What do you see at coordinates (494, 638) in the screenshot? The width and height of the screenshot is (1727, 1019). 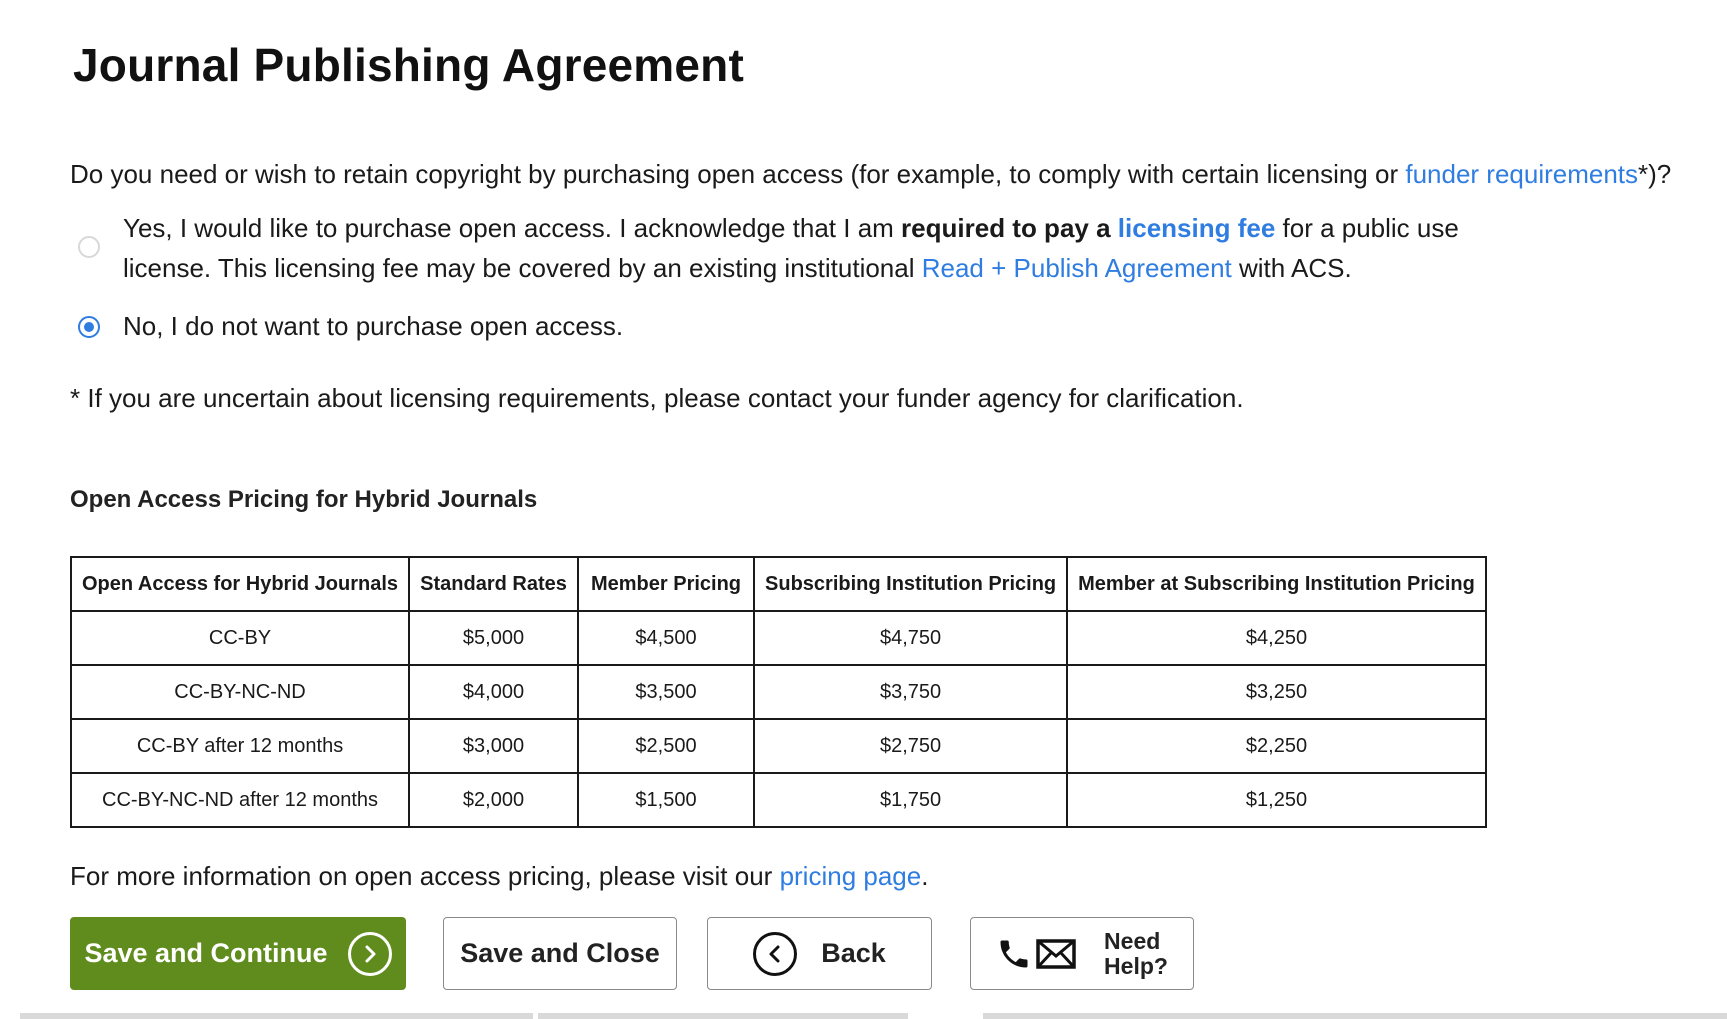 I see `table-cell: $5,000` at bounding box center [494, 638].